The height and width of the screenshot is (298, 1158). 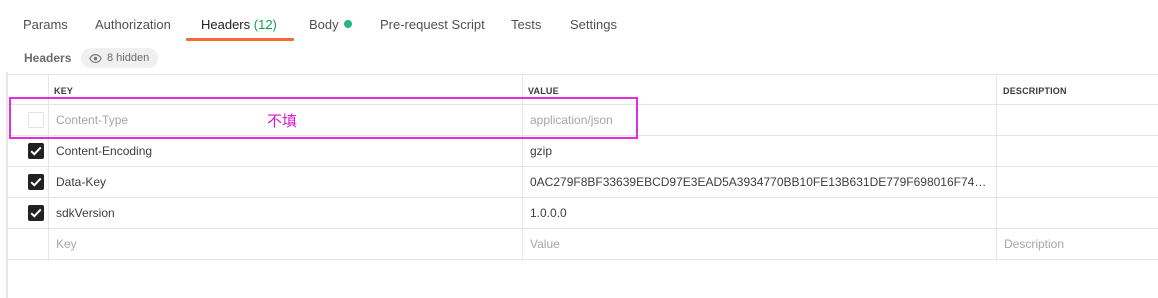 I want to click on column-header-description: DESCRIPTION, so click(x=1035, y=91).